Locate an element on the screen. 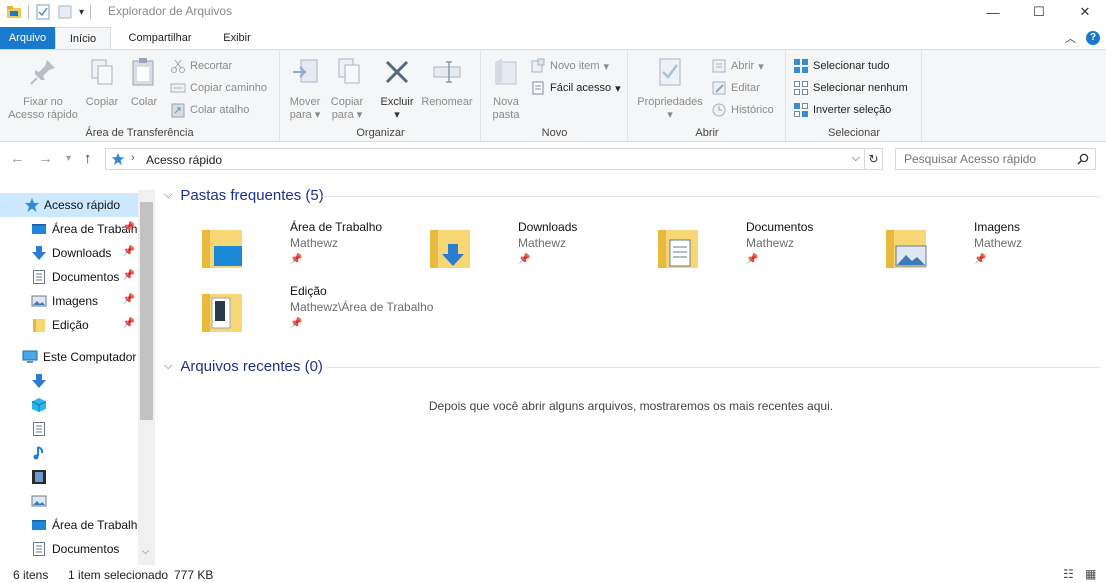 The width and height of the screenshot is (1106, 583). address-bar: › Acesso rápido ⌵ ↻ is located at coordinates (494, 159).